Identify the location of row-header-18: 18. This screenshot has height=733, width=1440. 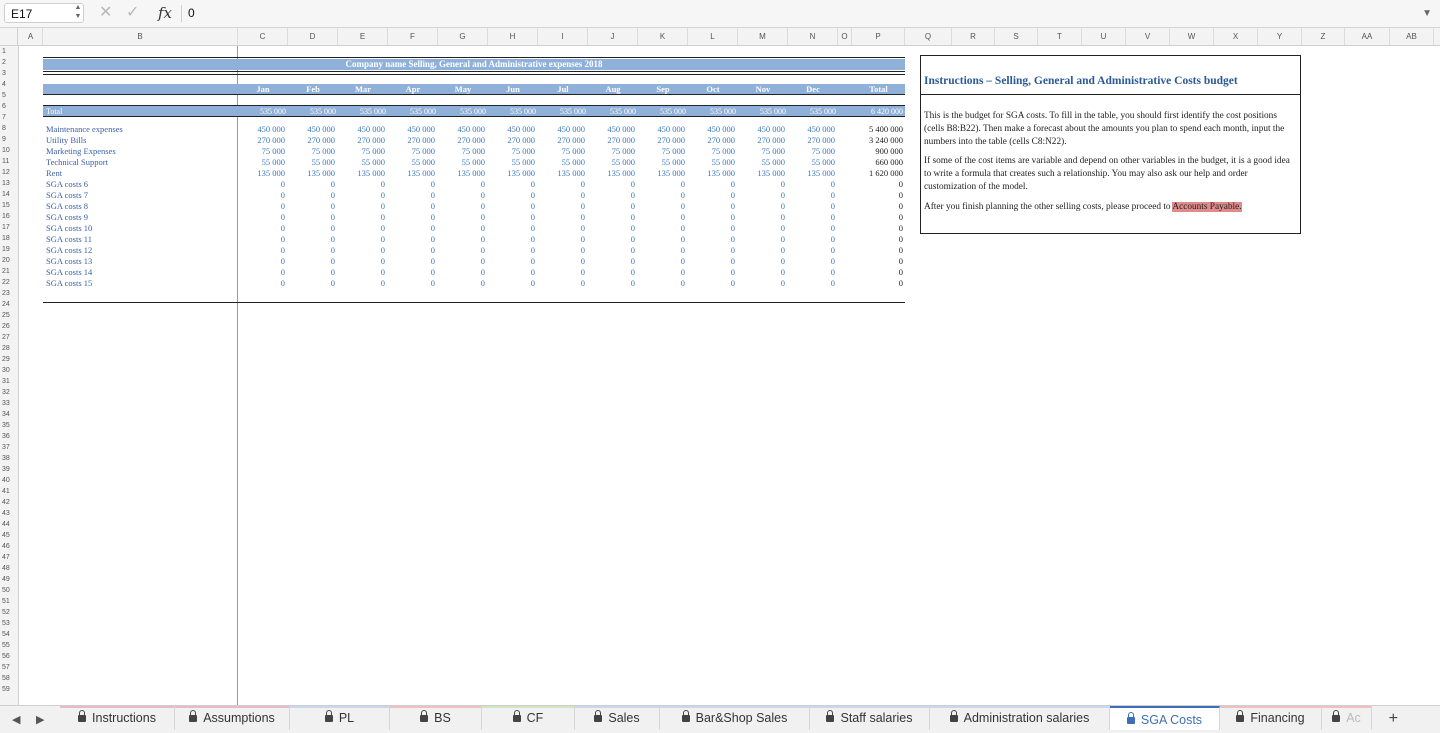
(8, 238).